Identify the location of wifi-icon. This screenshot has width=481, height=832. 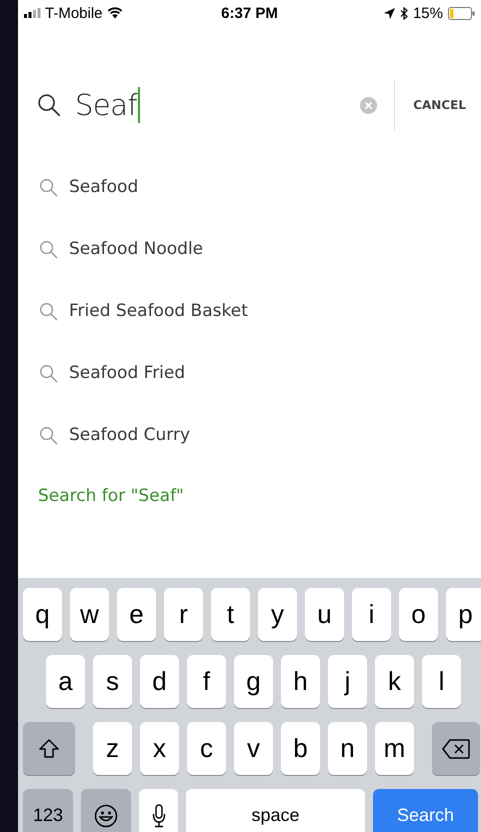
(114, 13).